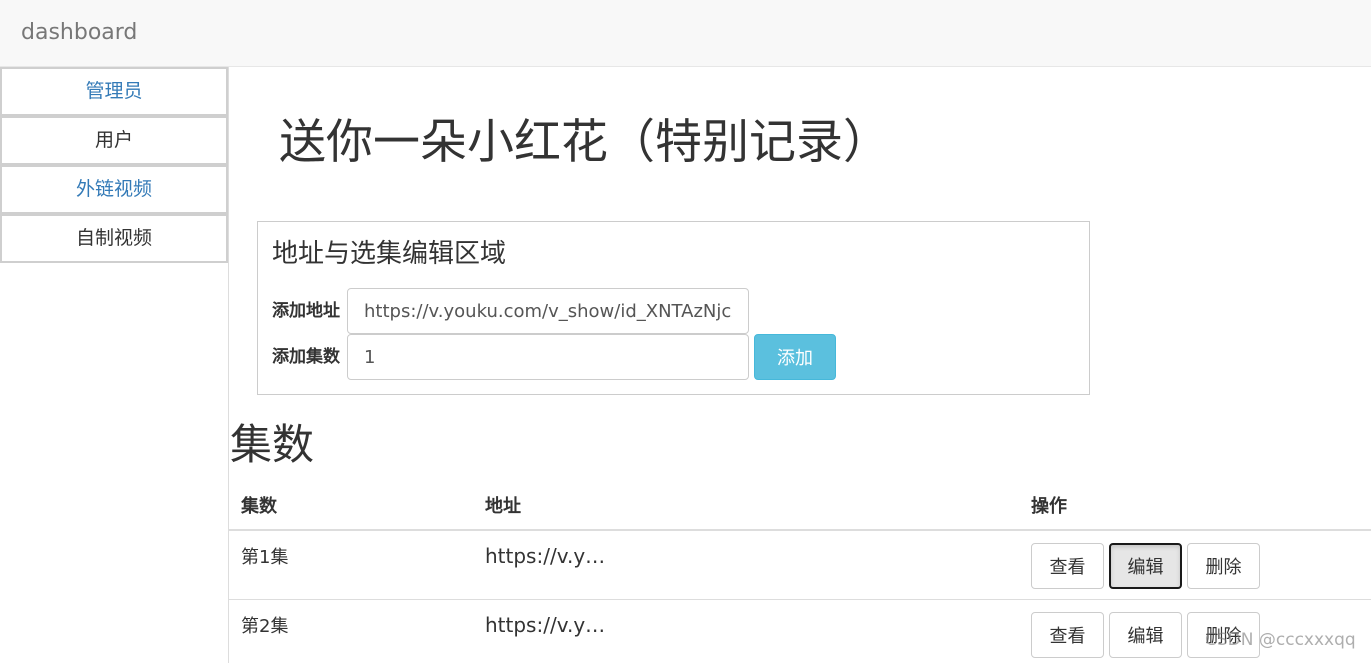  What do you see at coordinates (114, 140) in the screenshot?
I see `sidebar-item-users: 用户` at bounding box center [114, 140].